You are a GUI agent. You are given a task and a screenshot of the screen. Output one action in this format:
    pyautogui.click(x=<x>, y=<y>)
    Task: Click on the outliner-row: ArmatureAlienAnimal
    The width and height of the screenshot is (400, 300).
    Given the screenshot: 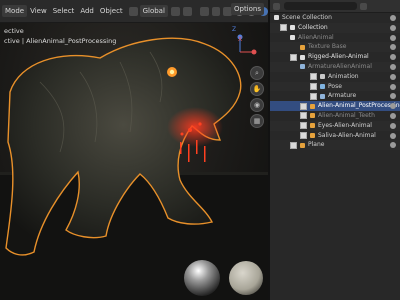 What is the action you would take?
    pyautogui.click(x=335, y=66)
    